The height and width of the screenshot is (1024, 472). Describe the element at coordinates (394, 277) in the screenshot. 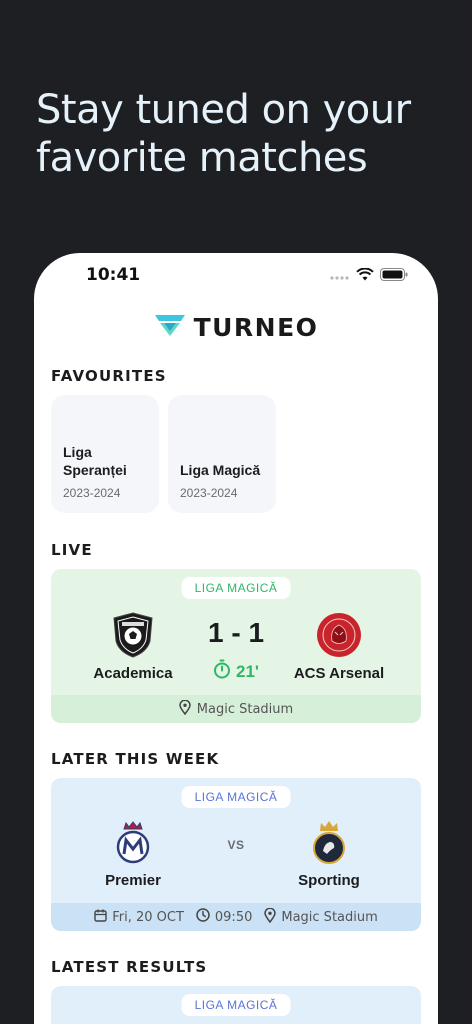

I see `battery-icon` at that location.